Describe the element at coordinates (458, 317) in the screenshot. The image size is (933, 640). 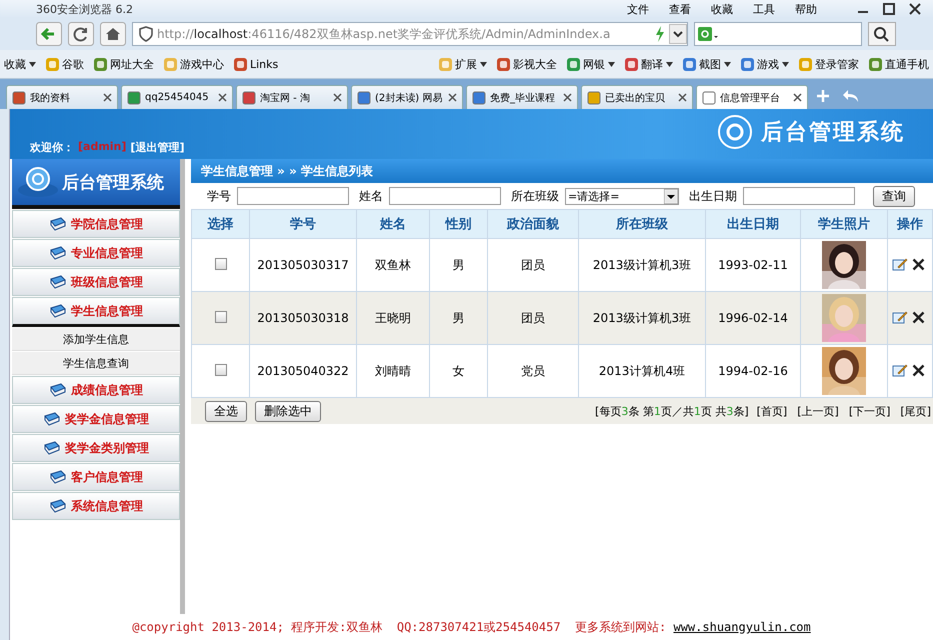
I see `table-cell: 男` at that location.